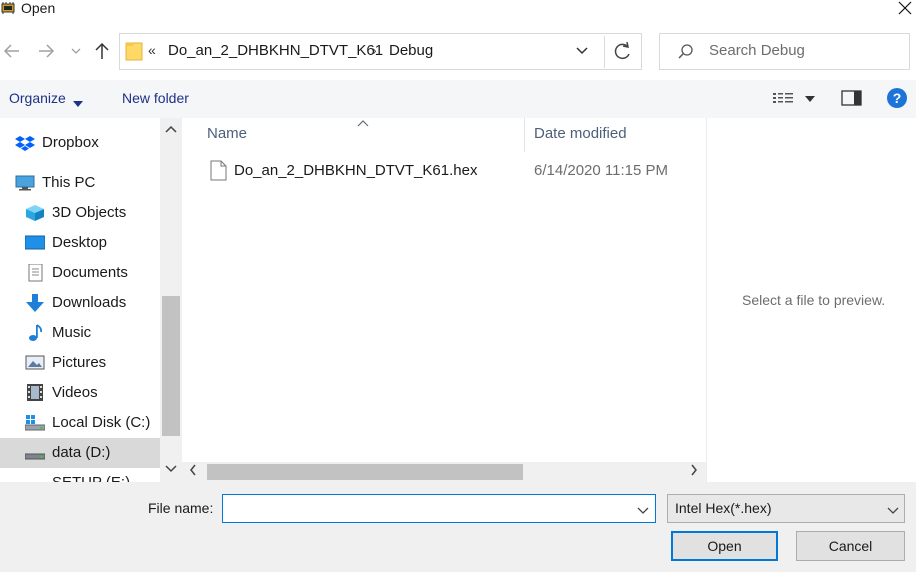 The width and height of the screenshot is (916, 572). I want to click on file-name-dropdown-button, so click(643, 511).